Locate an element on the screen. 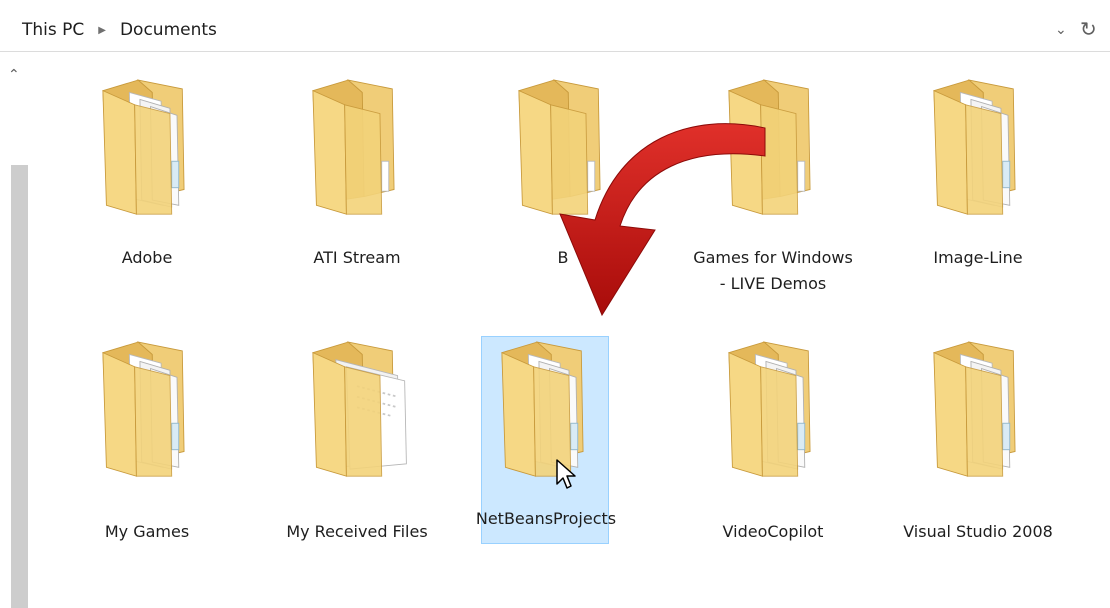 The width and height of the screenshot is (1110, 608). folder-label: Image-Line is located at coordinates (978, 257).